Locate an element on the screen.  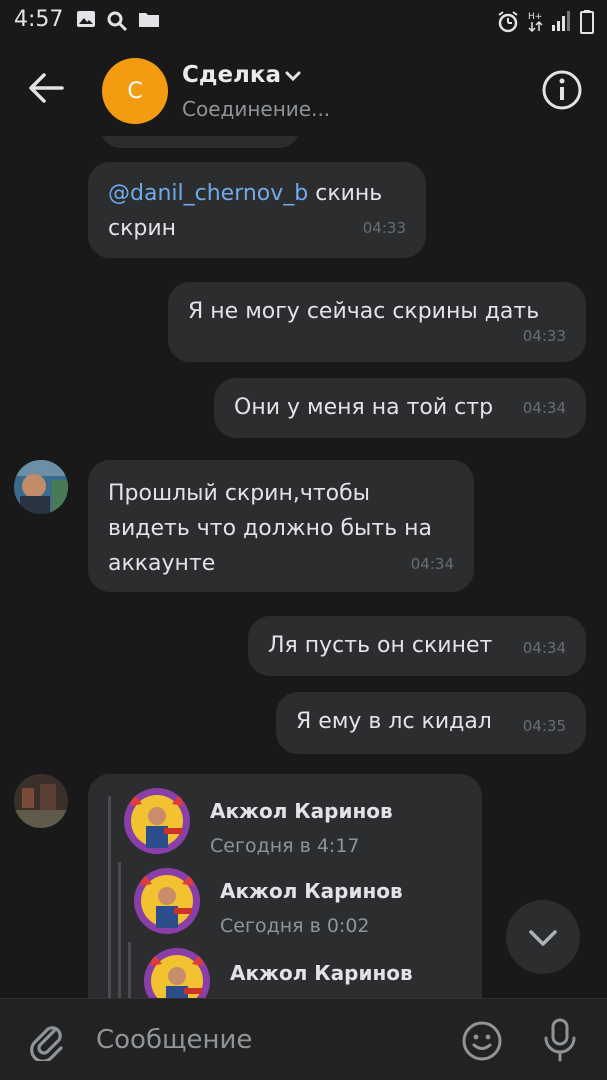
svg-text: H+ is located at coordinates (535, 17).